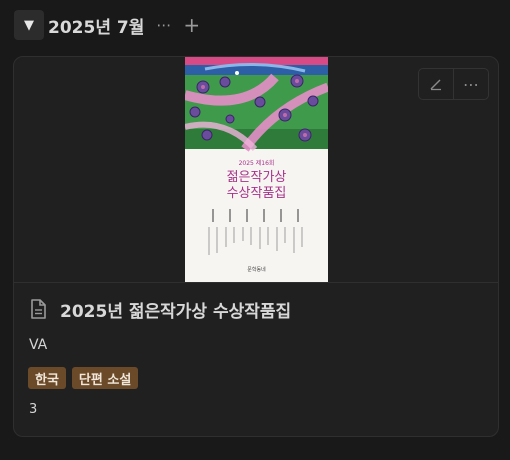 The height and width of the screenshot is (460, 510). I want to click on add-item-icon: +, so click(191, 25).